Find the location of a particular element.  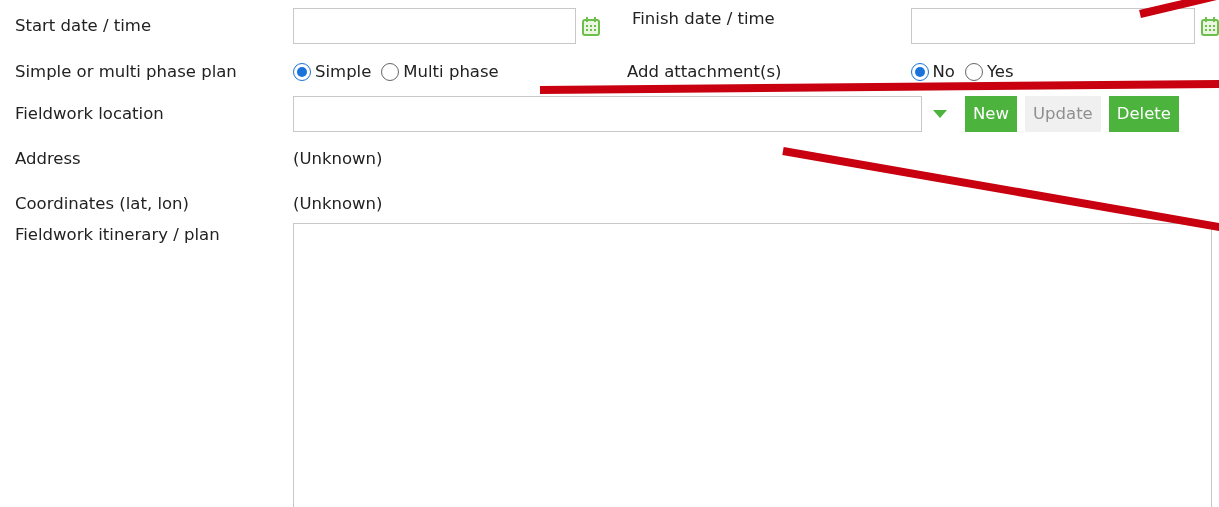

dropdown-caret-icon is located at coordinates (940, 114).